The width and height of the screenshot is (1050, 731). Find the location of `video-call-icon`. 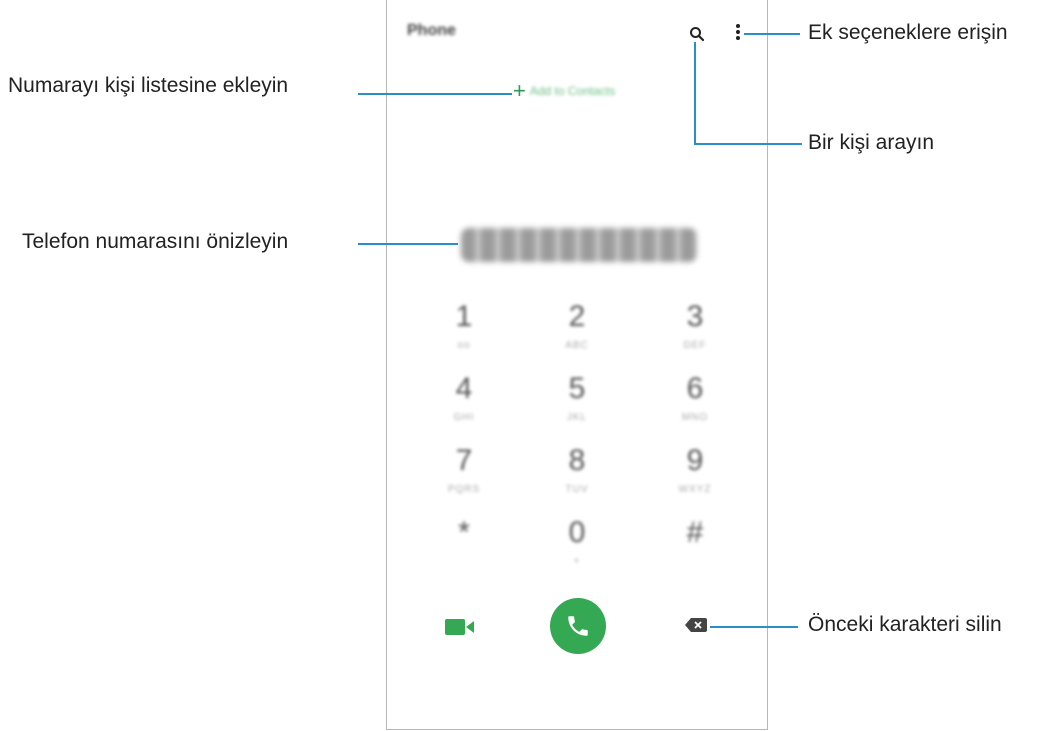

video-call-icon is located at coordinates (460, 627).